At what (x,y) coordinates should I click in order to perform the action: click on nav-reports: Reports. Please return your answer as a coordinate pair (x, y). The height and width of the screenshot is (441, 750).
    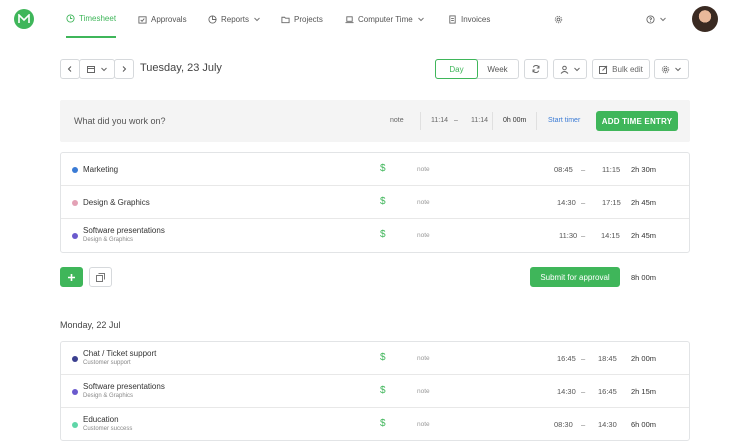
    Looking at the image, I should click on (234, 19).